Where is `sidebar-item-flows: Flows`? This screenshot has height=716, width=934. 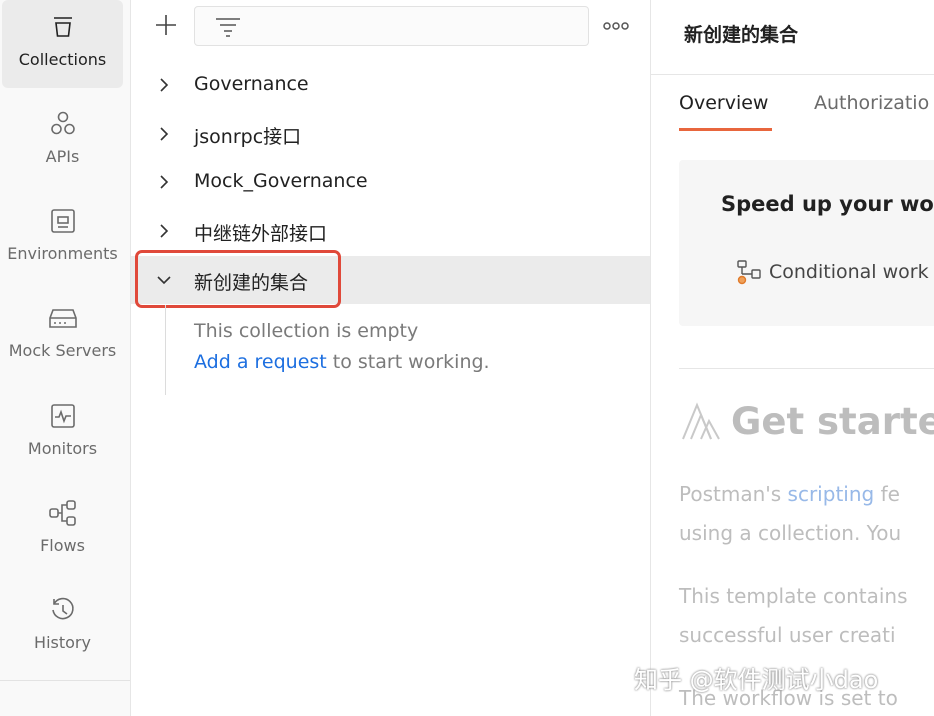 sidebar-item-flows: Flows is located at coordinates (62, 530).